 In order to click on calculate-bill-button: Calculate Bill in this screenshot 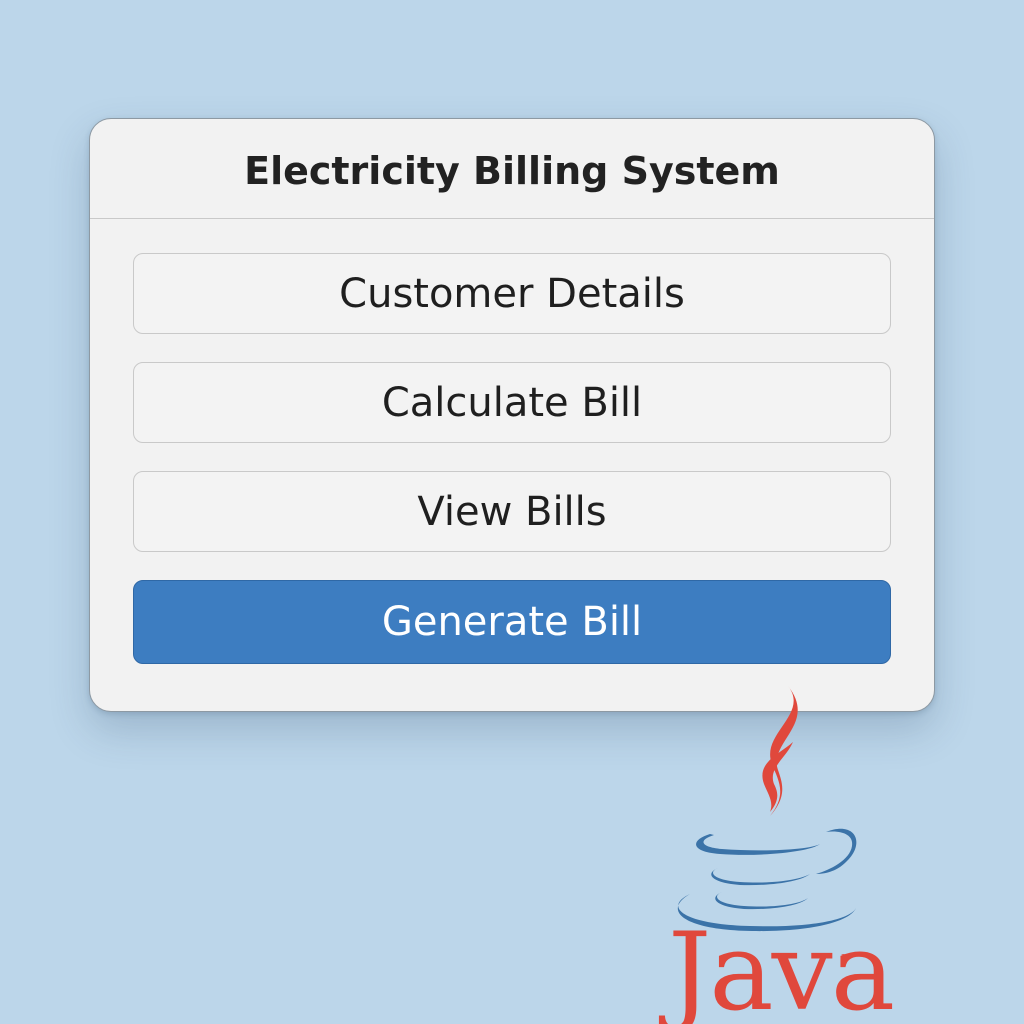, I will do `click(512, 402)`.